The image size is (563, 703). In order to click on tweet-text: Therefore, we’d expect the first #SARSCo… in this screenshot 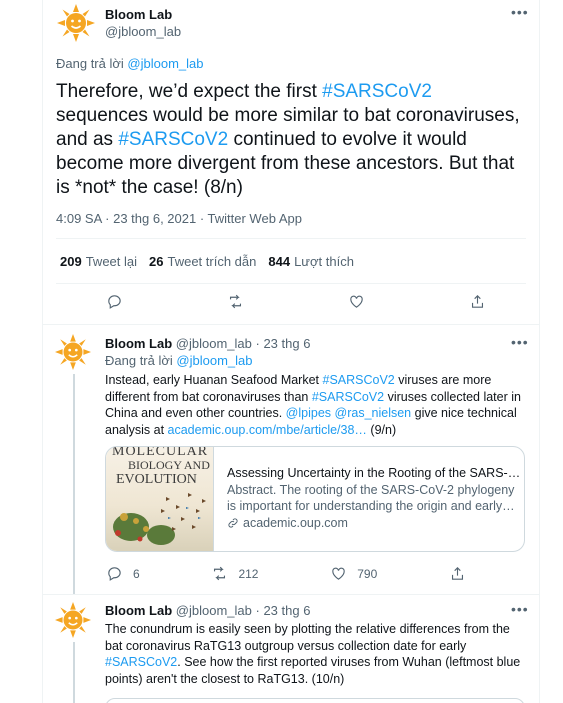, I will do `click(291, 140)`.